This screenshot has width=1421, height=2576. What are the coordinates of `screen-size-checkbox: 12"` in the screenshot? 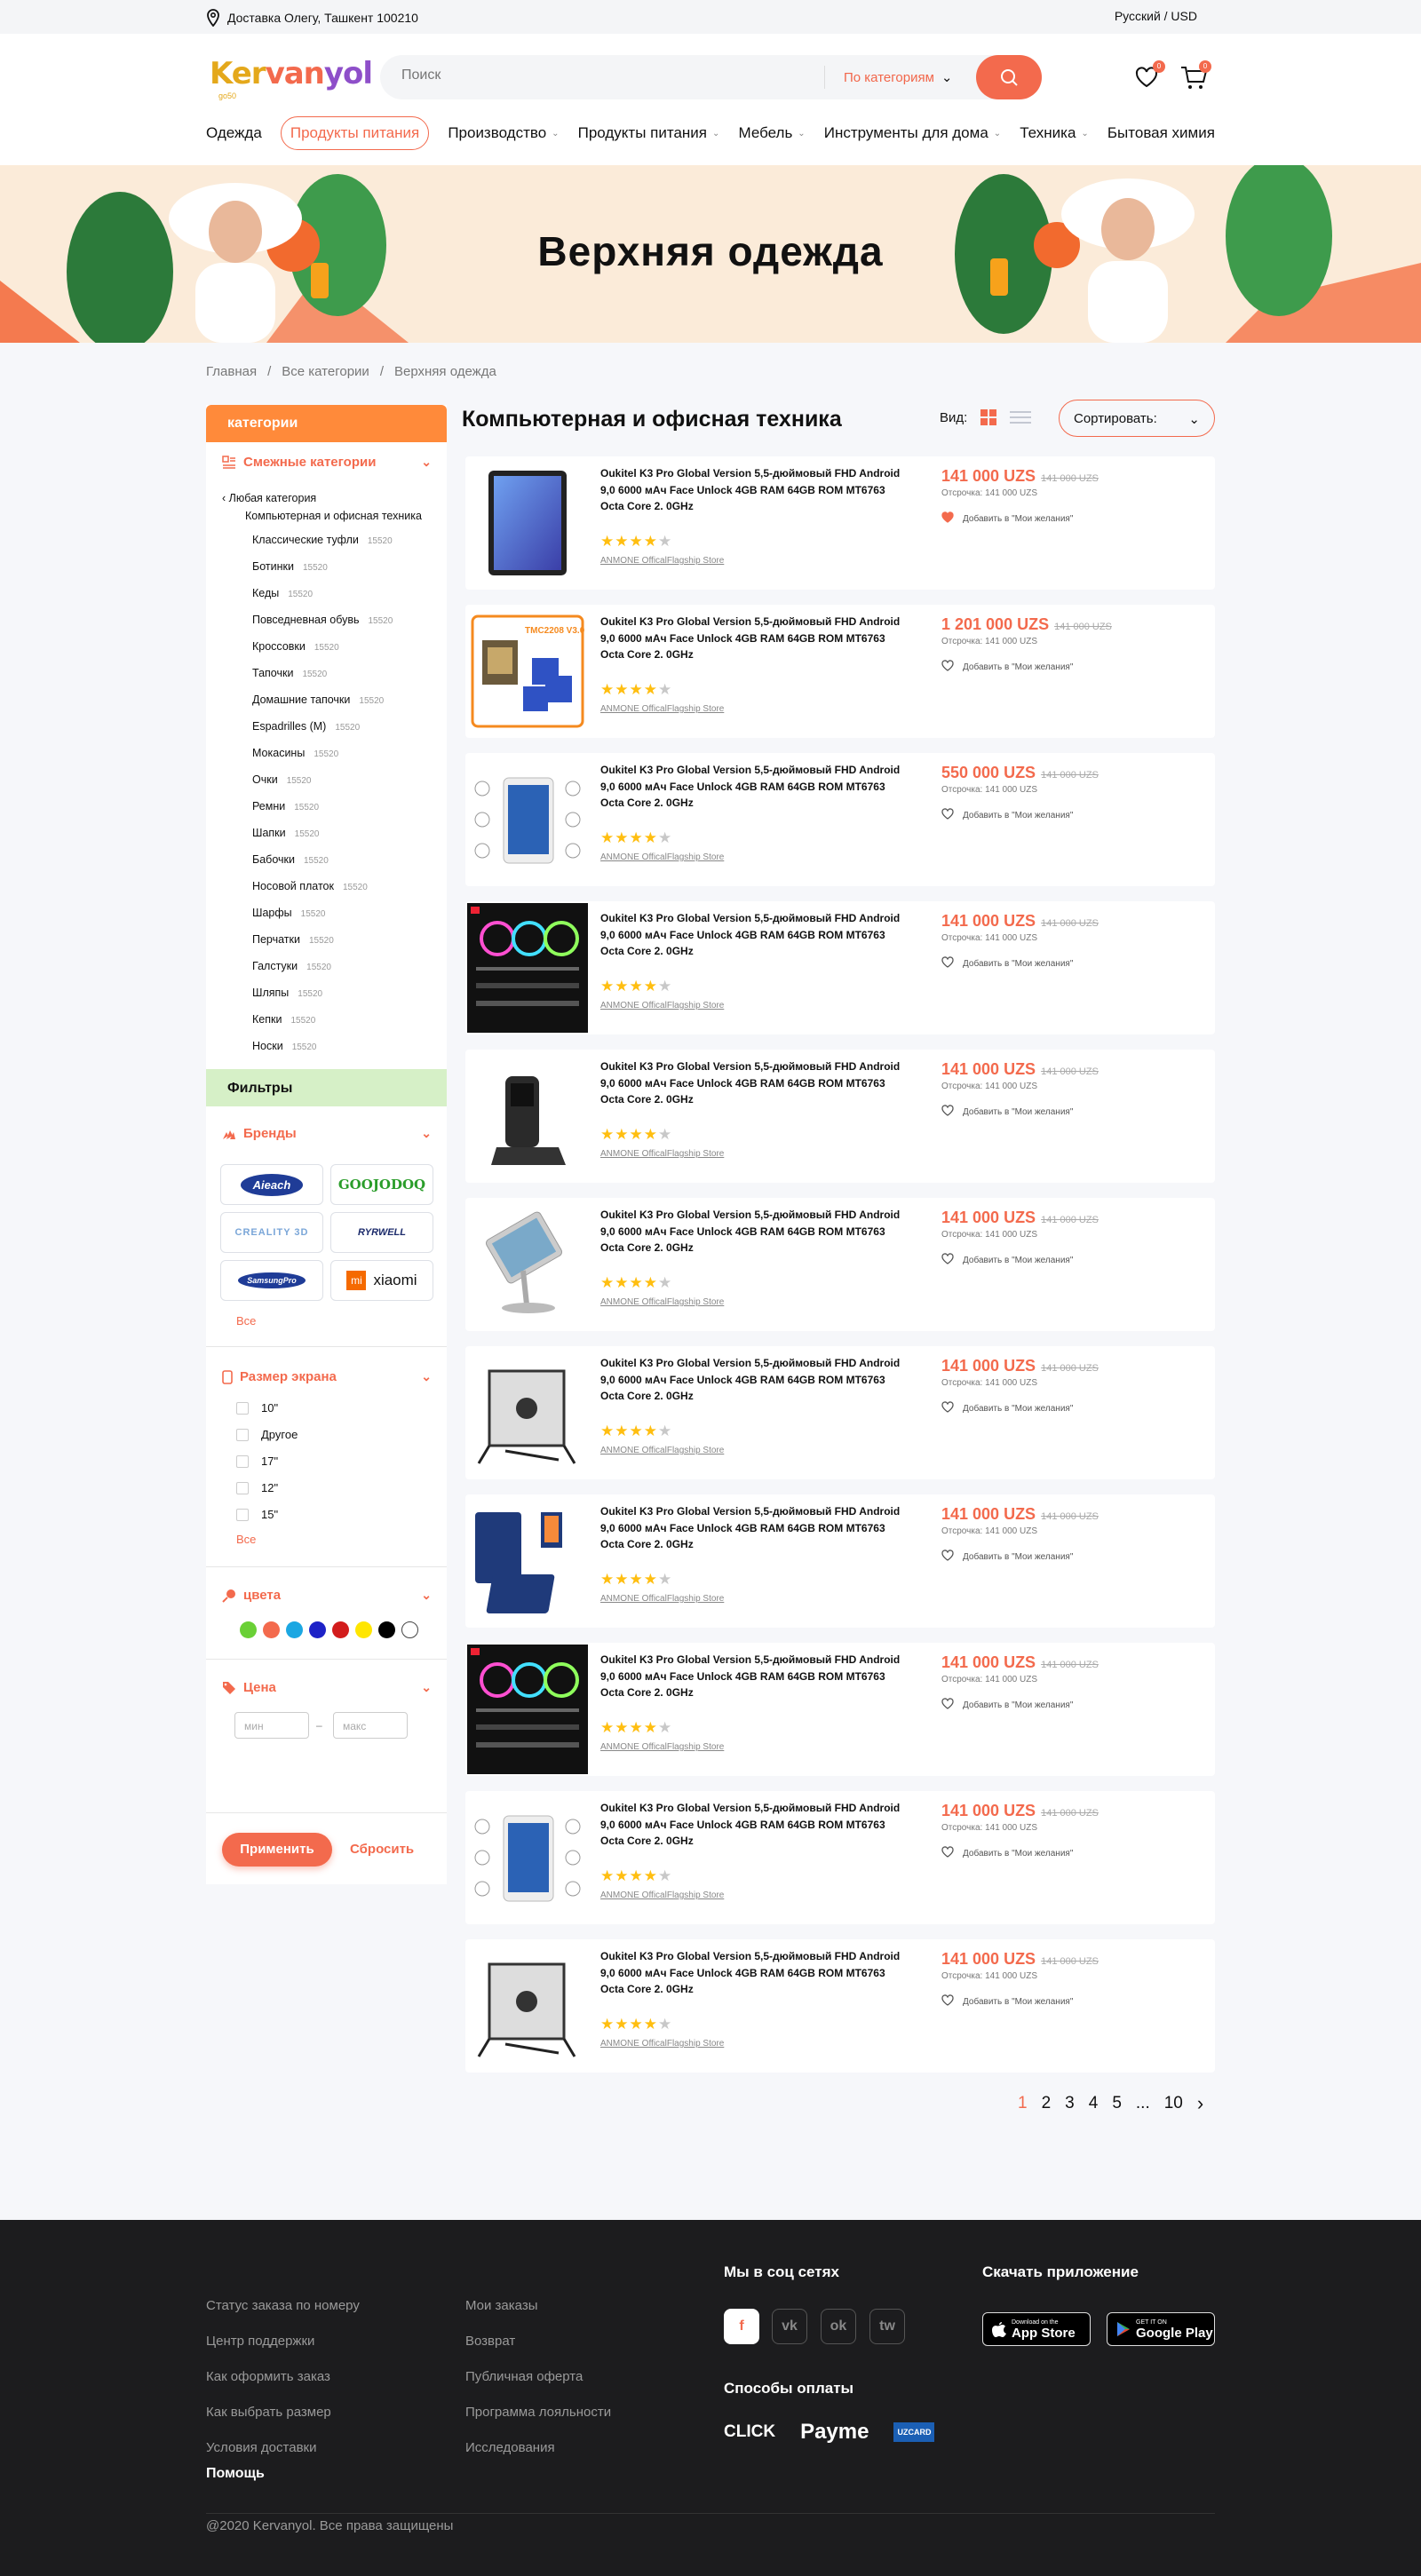 It's located at (257, 1488).